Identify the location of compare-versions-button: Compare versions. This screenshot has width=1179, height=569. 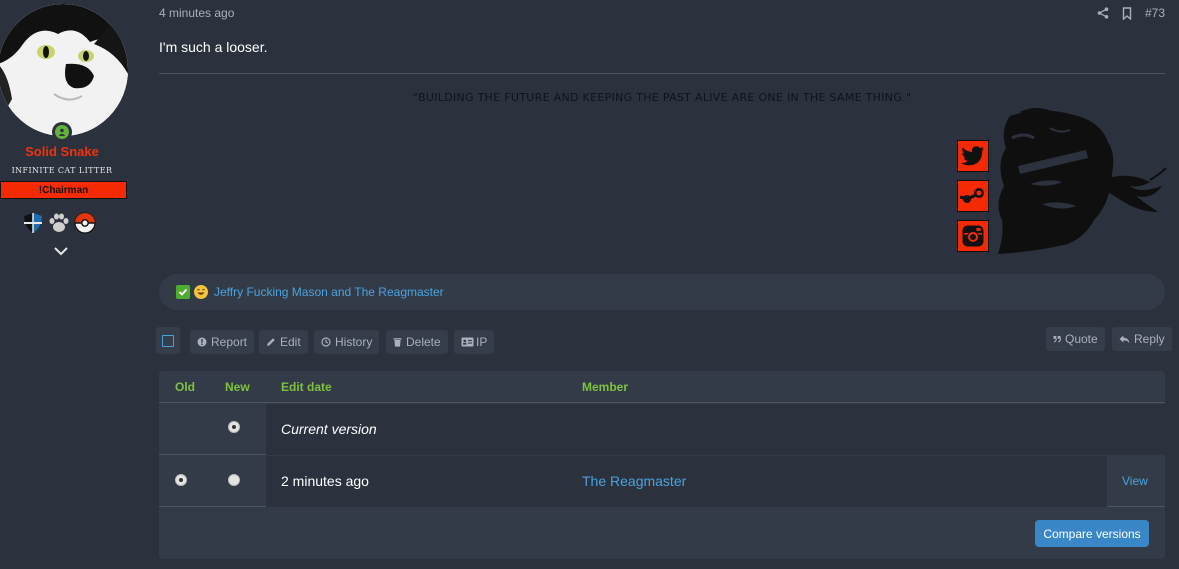
(1092, 533).